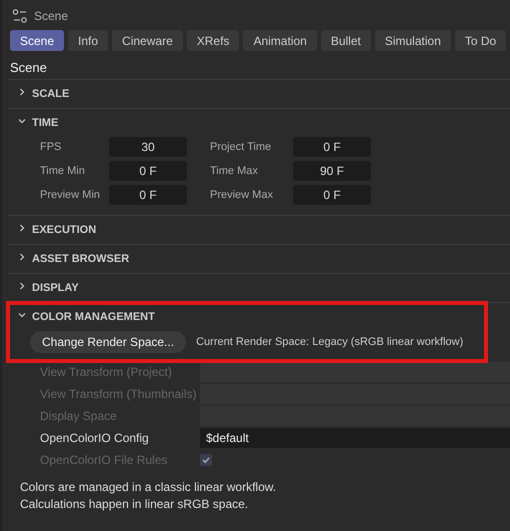 This screenshot has height=531, width=510. I want to click on field-label: View Transform (Thumbnails), so click(119, 394).